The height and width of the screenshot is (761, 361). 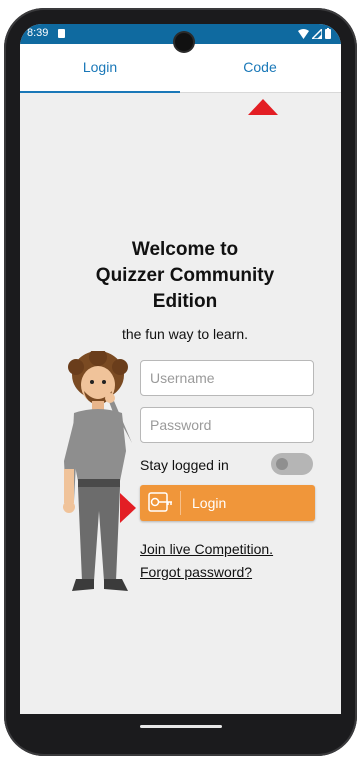 What do you see at coordinates (97, 471) in the screenshot?
I see `character-avatar` at bounding box center [97, 471].